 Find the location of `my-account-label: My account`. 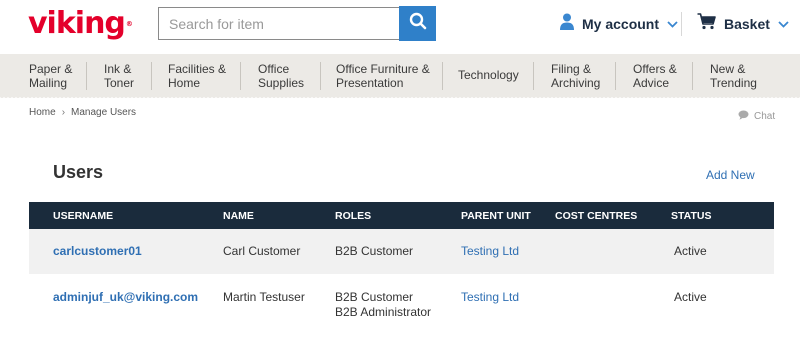

my-account-label: My account is located at coordinates (621, 24).